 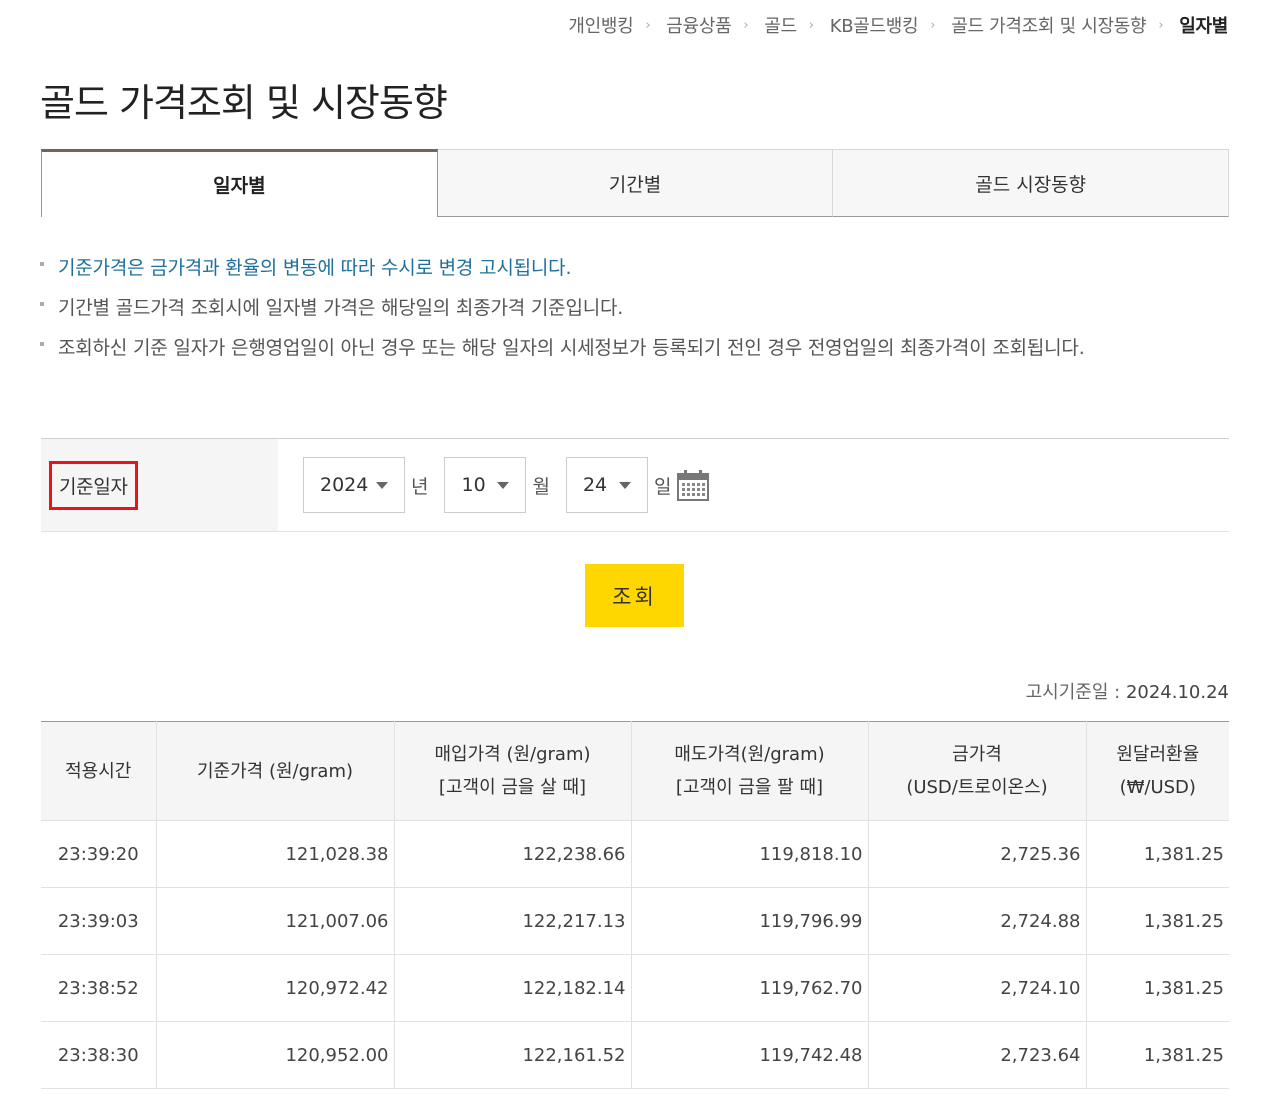 What do you see at coordinates (275, 854) in the screenshot?
I see `cell-base-price: 121,028.38` at bounding box center [275, 854].